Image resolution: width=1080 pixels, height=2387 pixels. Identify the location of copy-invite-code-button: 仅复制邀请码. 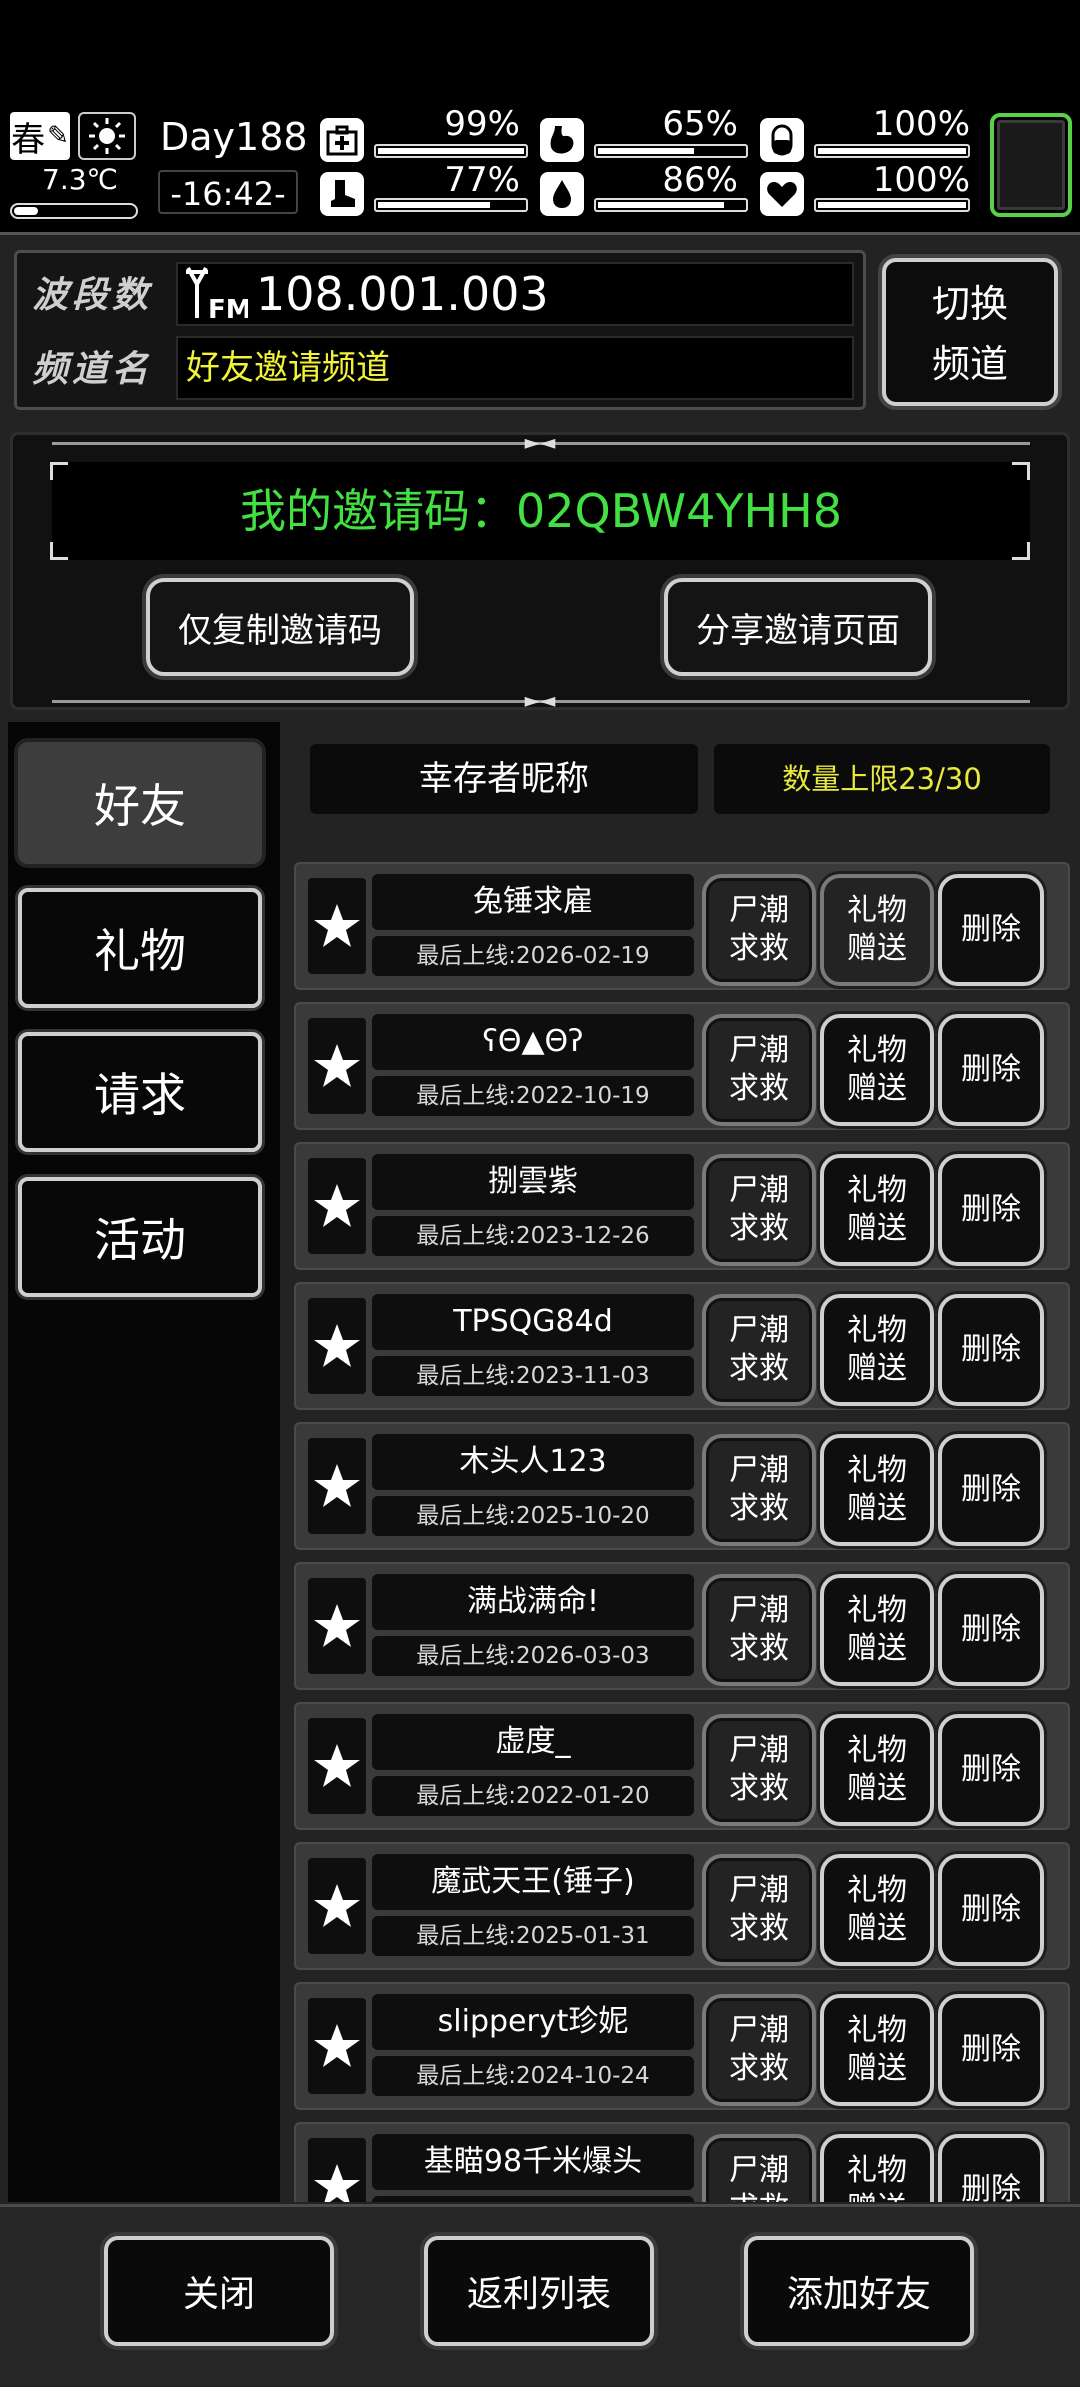
(280, 627).